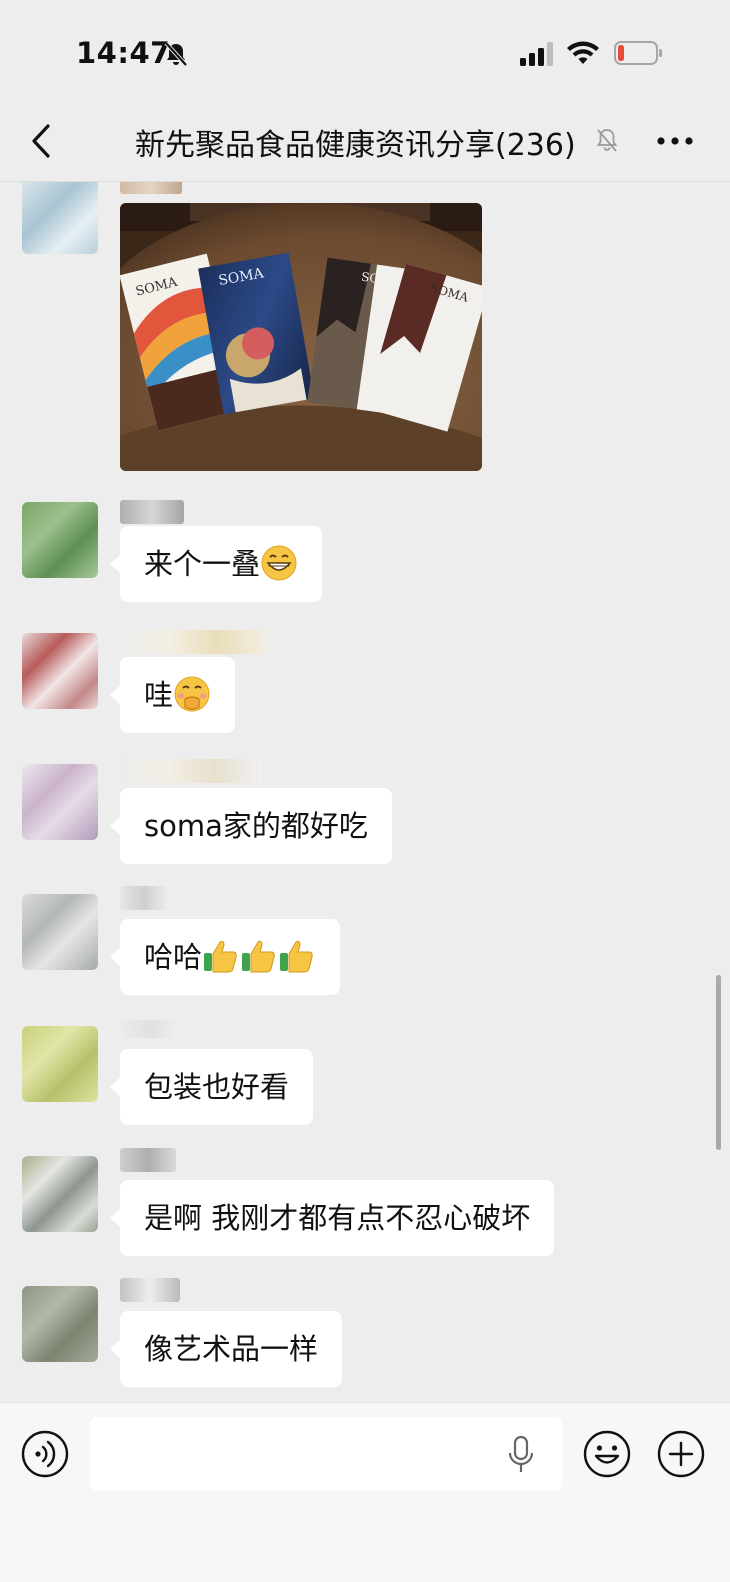 The width and height of the screenshot is (730, 1582). I want to click on message-input-bar, so click(365, 1492).